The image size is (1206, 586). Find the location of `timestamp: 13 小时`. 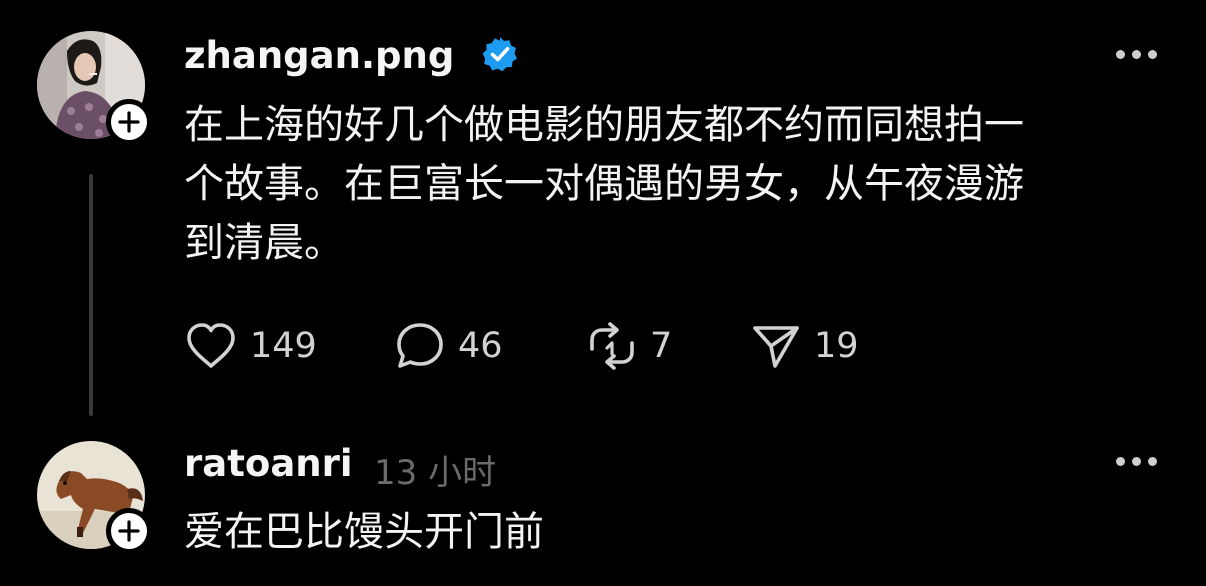

timestamp: 13 小时 is located at coordinates (435, 473).